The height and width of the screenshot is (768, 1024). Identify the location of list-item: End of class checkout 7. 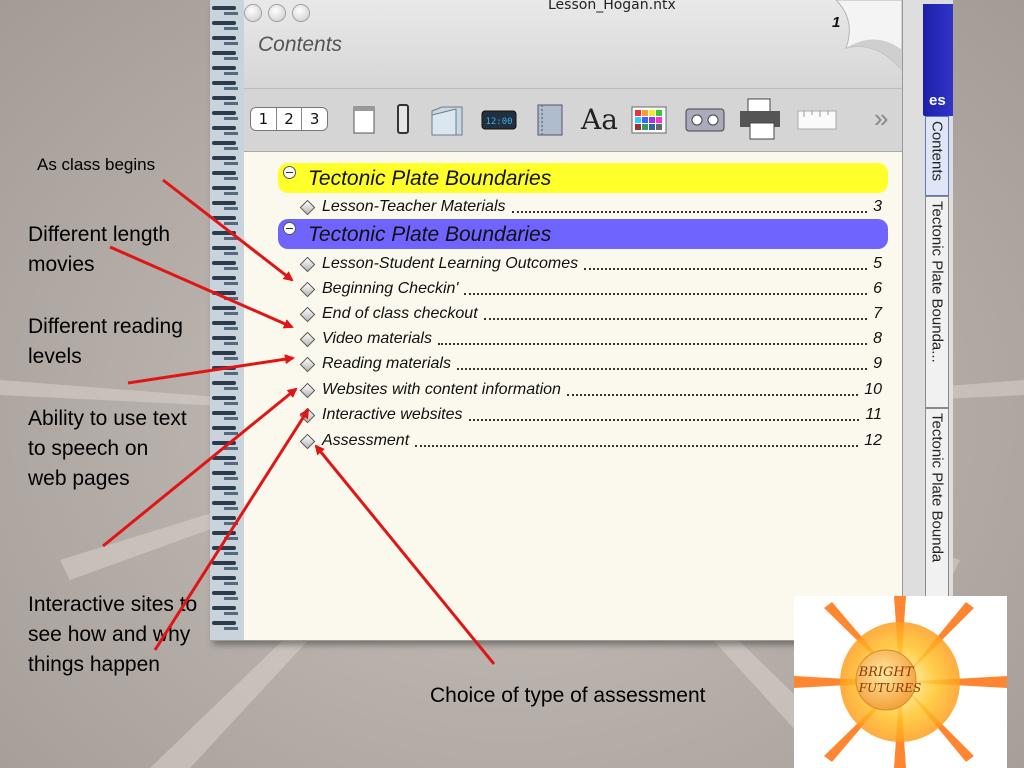
(590, 314).